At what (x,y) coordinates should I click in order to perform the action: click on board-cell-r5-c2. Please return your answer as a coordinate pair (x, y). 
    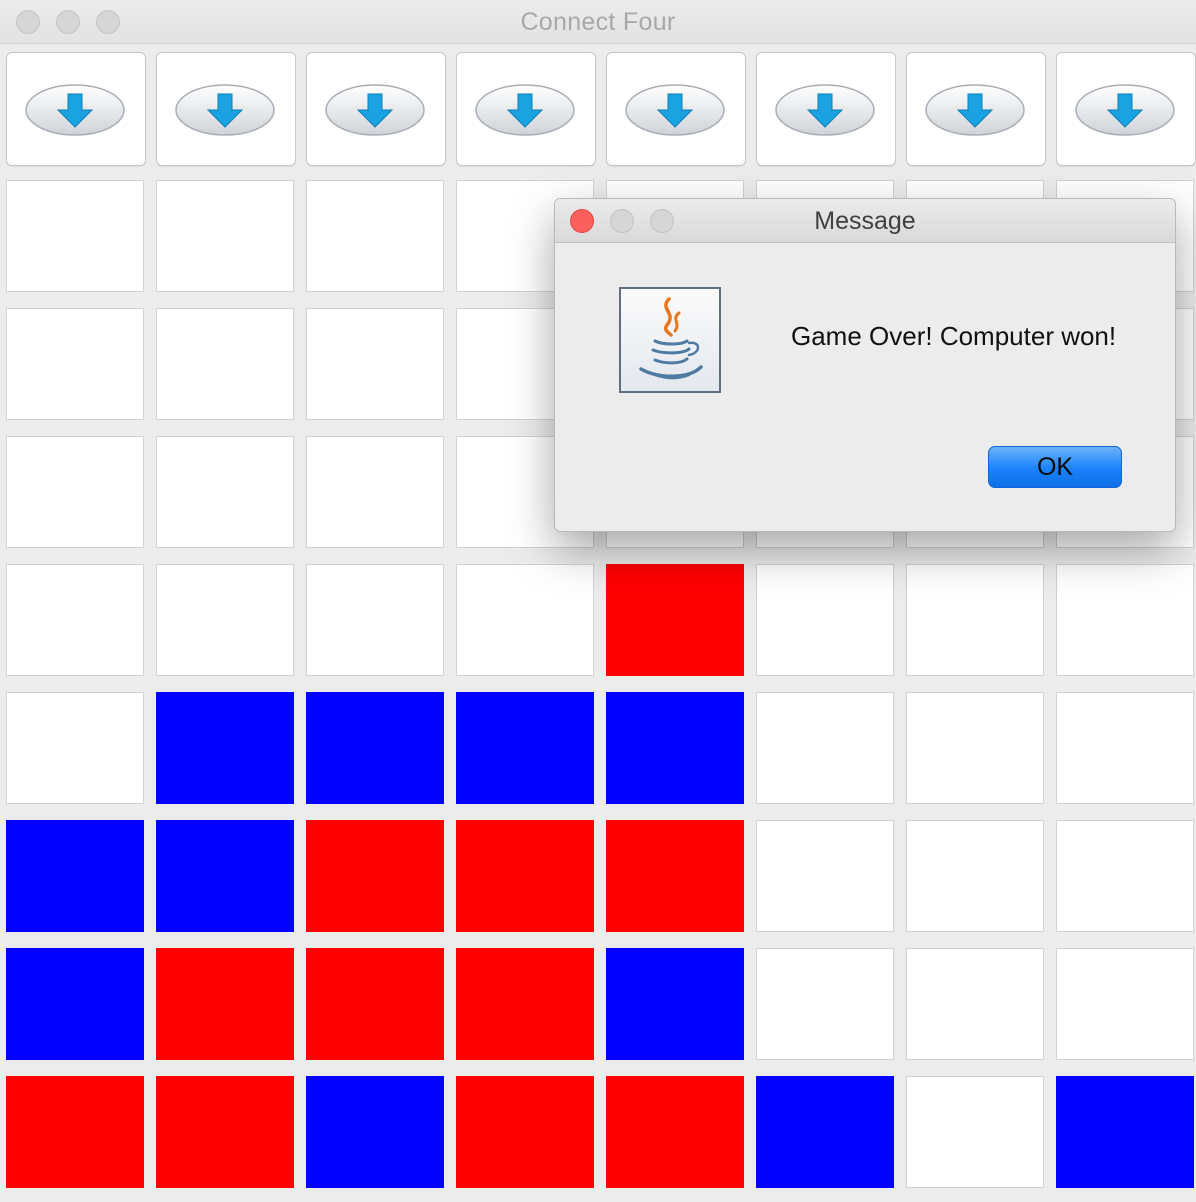
    Looking at the image, I should click on (225, 748).